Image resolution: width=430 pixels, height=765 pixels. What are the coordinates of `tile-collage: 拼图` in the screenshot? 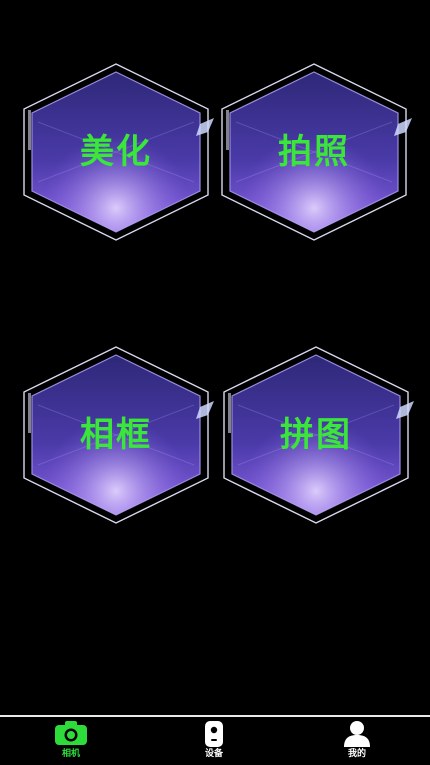 It's located at (316, 435).